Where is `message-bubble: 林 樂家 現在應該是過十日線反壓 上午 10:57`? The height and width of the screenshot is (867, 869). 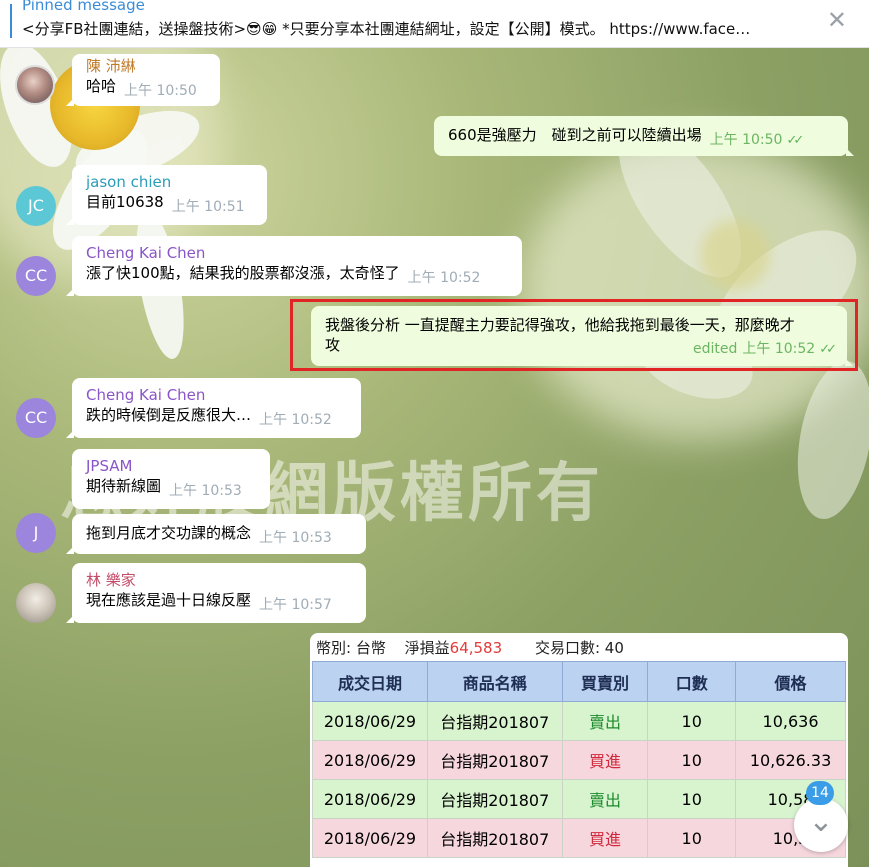 message-bubble: 林 樂家 現在應該是過十日線反壓 上午 10:57 is located at coordinates (216, 593).